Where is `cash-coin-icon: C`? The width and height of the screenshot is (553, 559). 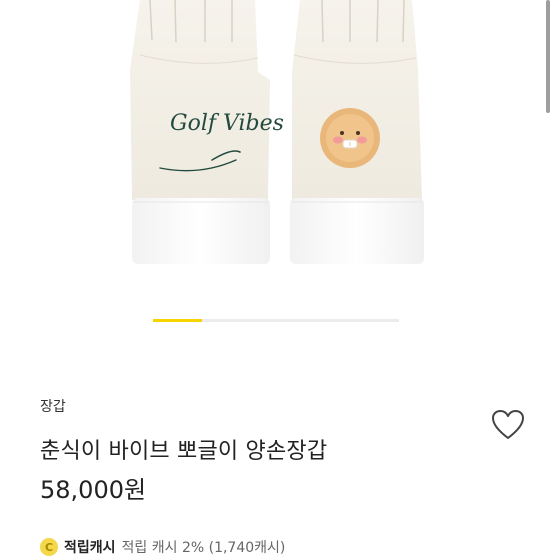
cash-coin-icon: C is located at coordinates (49, 547).